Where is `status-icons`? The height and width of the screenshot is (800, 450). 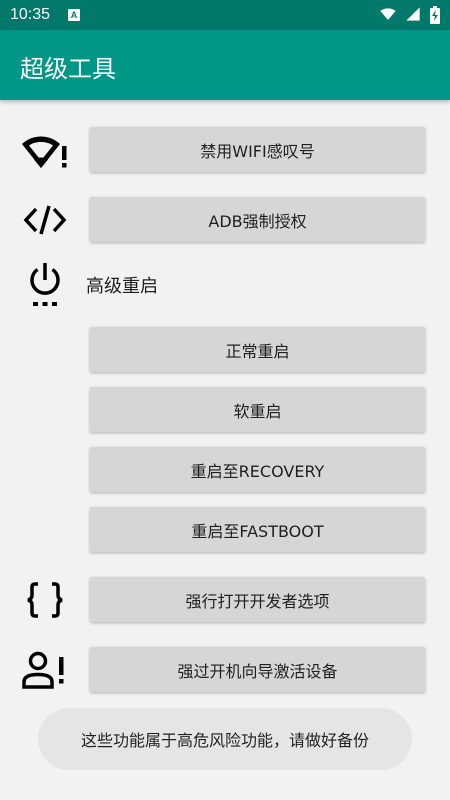
status-icons is located at coordinates (408, 15).